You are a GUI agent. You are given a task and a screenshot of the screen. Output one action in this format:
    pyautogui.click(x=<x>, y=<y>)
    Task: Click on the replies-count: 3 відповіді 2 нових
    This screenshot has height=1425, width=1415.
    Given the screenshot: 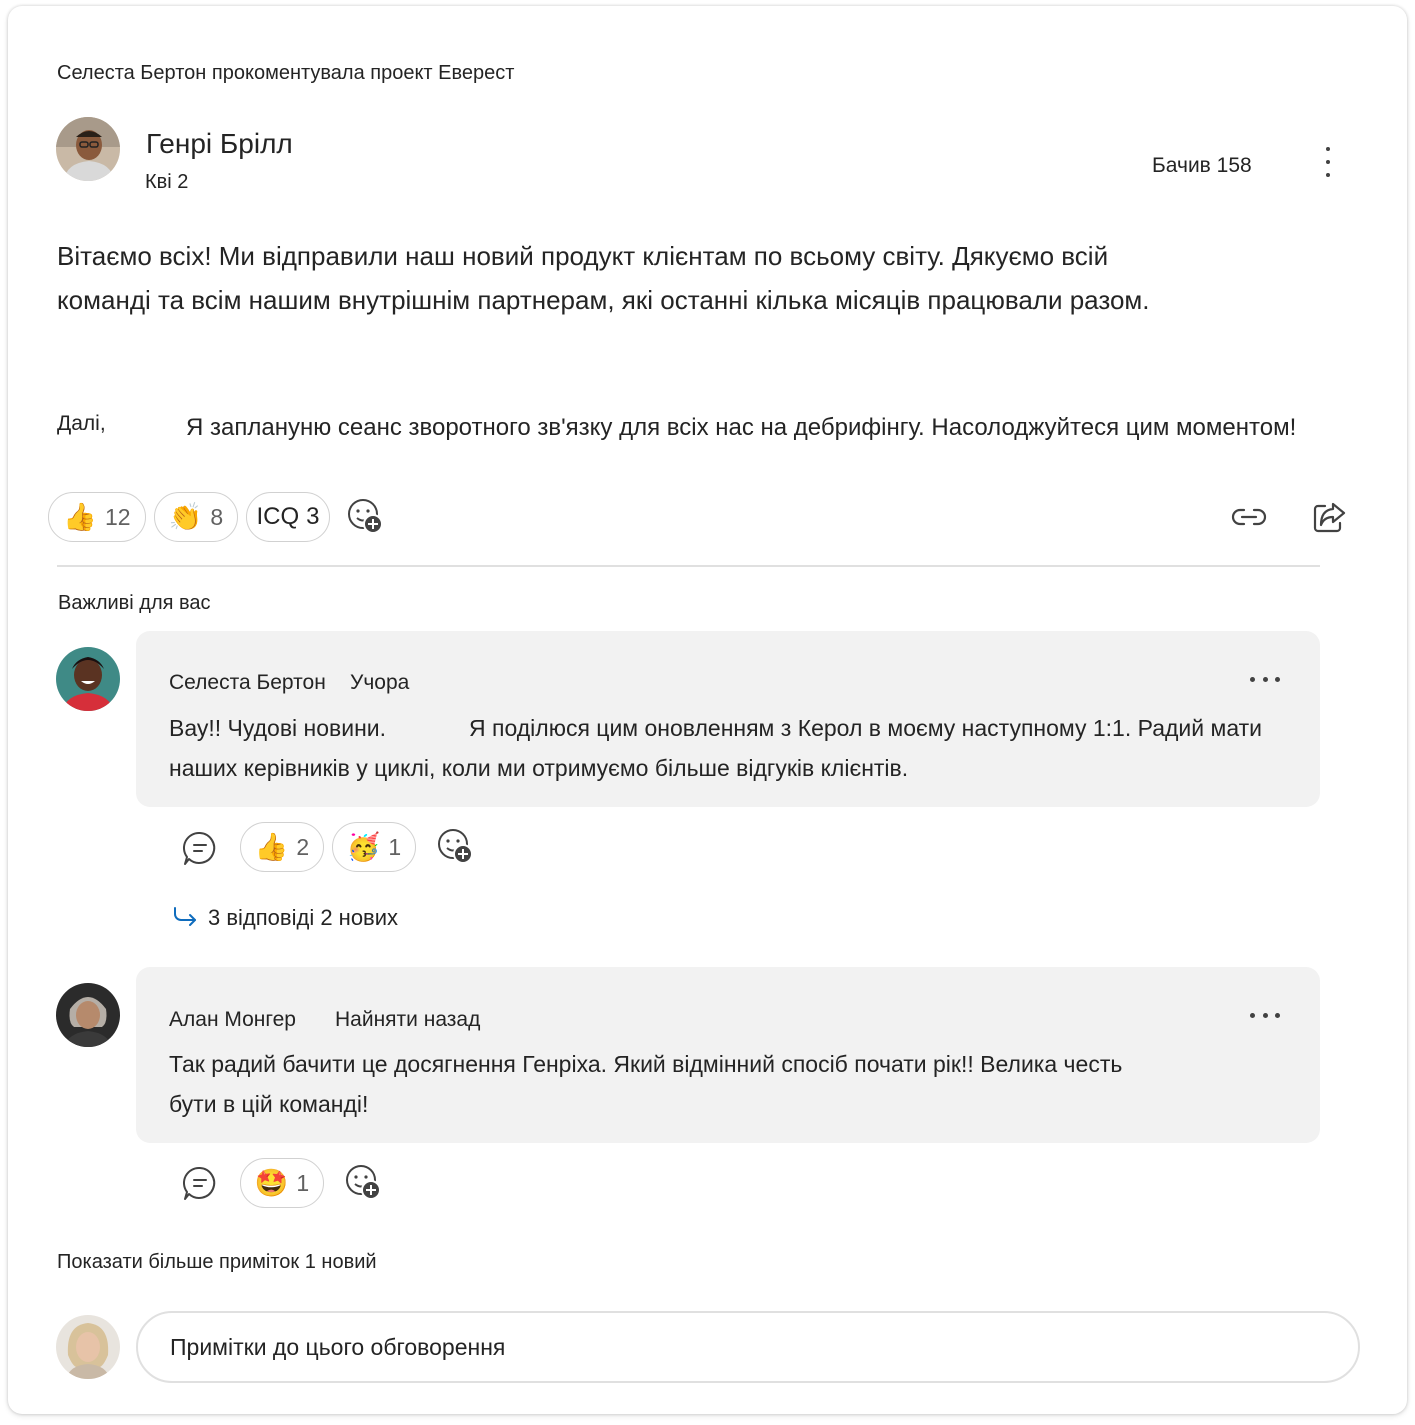 What is the action you would take?
    pyautogui.click(x=303, y=917)
    